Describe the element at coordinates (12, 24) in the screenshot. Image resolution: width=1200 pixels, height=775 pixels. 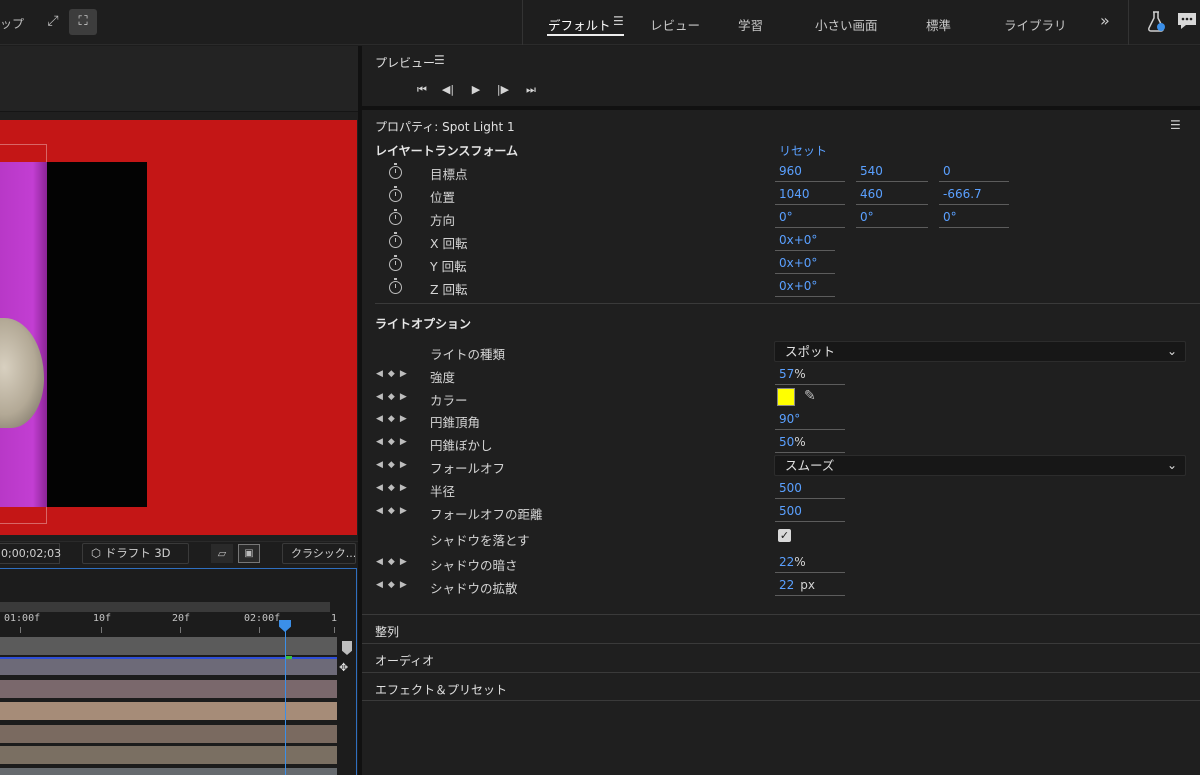
I see `toolbar-truncated-label: ップ` at that location.